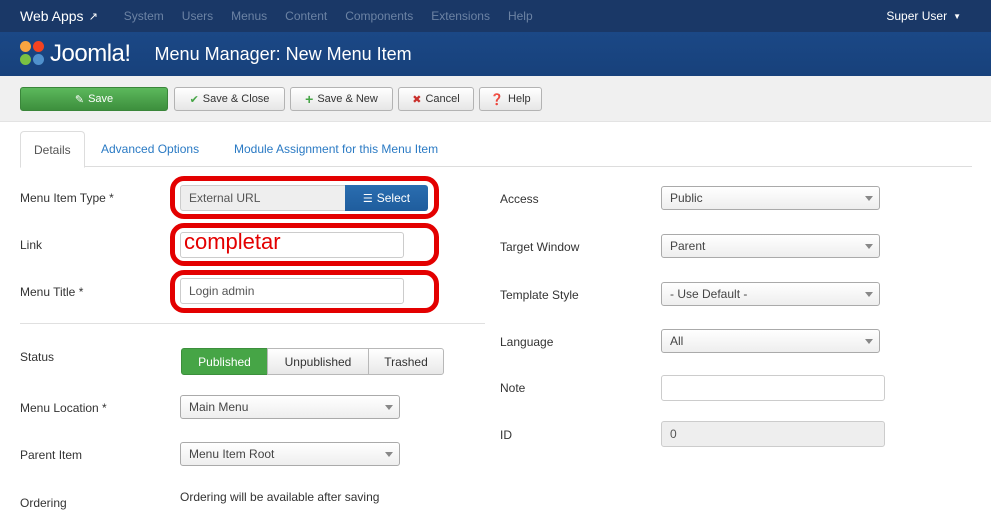 This screenshot has height=514, width=991. What do you see at coordinates (527, 342) in the screenshot?
I see `language-label: Language` at bounding box center [527, 342].